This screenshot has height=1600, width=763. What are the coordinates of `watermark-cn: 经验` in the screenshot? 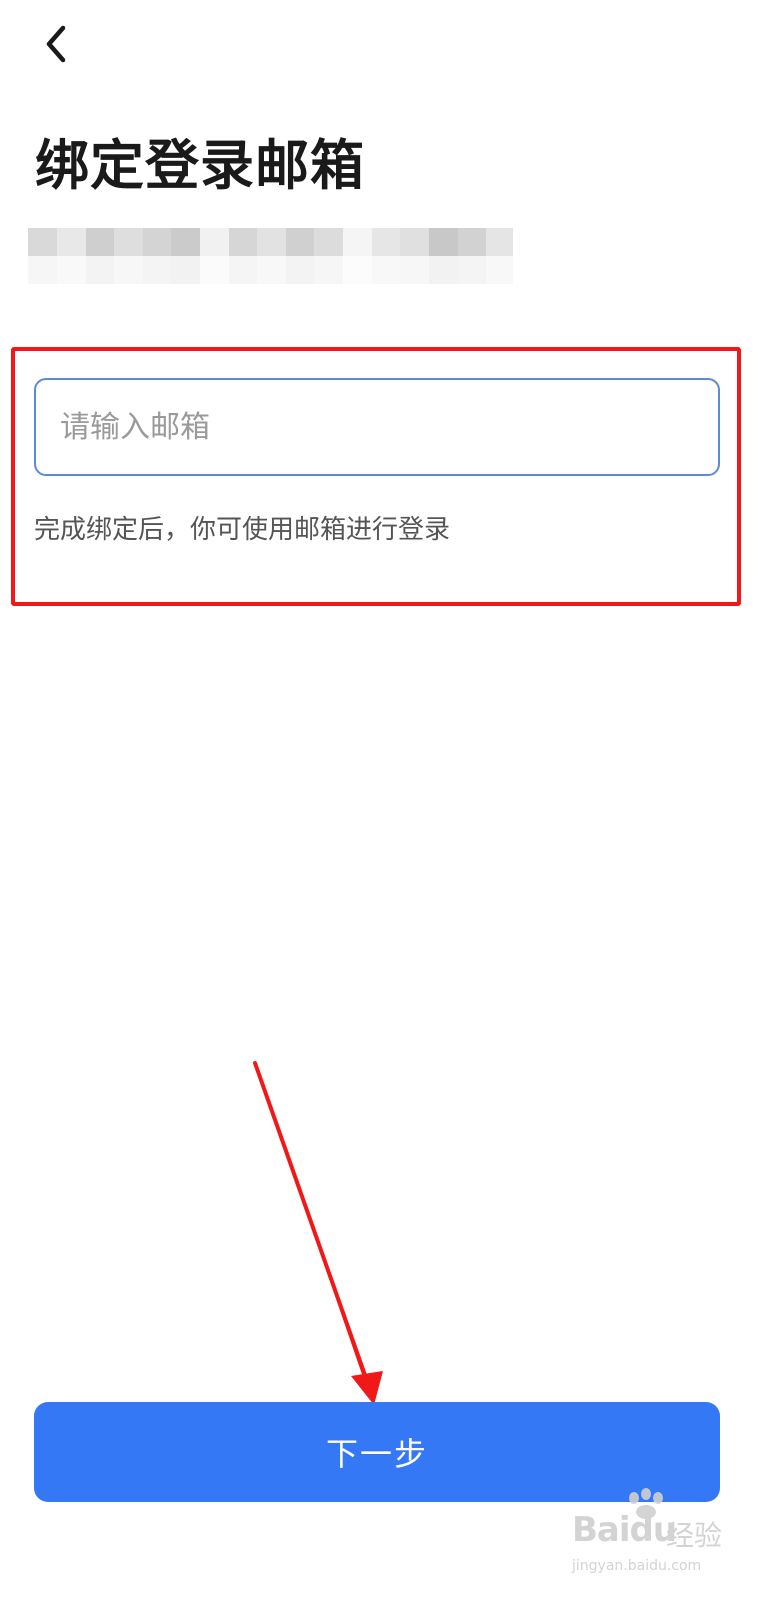 It's located at (694, 1535).